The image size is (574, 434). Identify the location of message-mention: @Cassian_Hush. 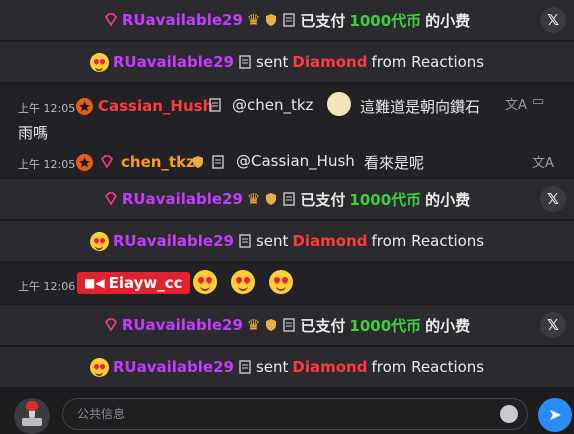
(295, 161).